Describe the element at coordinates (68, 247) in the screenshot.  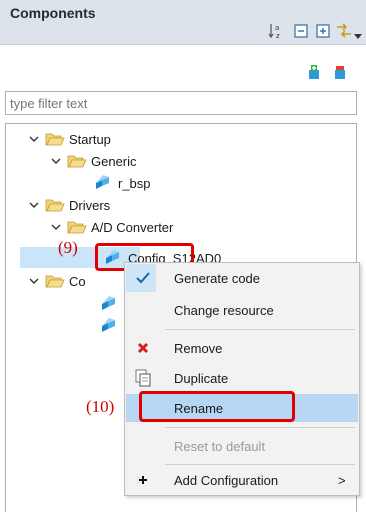
I see `annotation-step-9: (9)` at that location.